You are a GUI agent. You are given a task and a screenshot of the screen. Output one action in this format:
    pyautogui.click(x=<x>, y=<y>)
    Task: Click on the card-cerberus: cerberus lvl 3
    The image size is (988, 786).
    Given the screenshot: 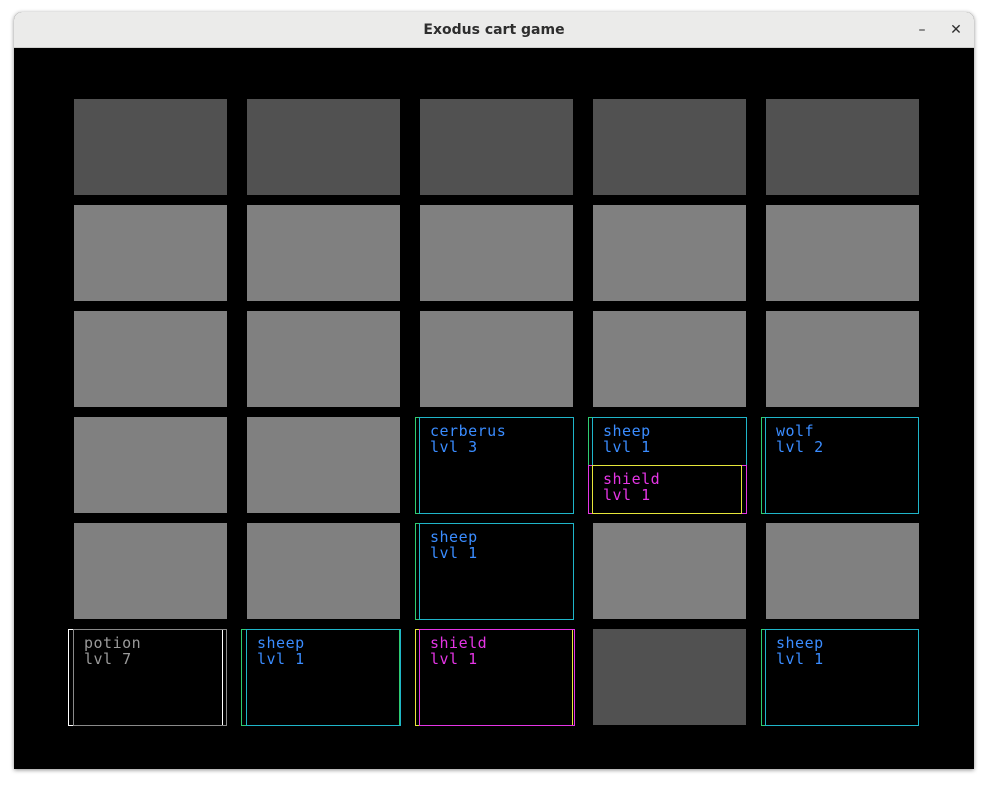 What is the action you would take?
    pyautogui.click(x=494, y=465)
    